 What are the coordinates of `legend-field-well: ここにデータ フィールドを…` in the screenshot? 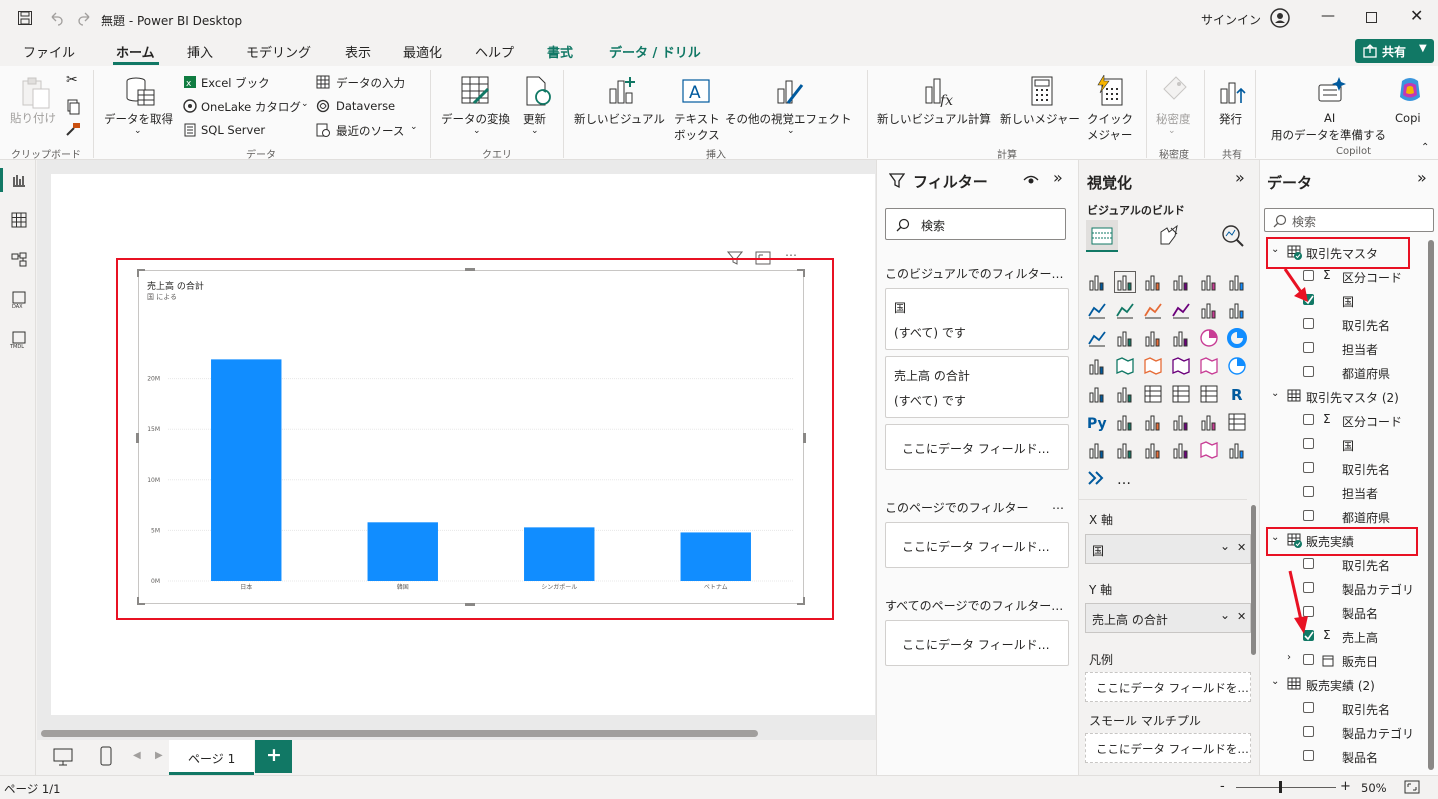 It's located at (1168, 687).